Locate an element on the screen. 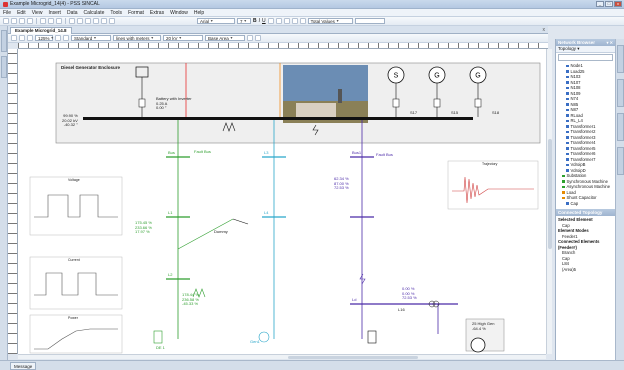 The height and width of the screenshot is (370, 624). paste-icon is located at coordinates (59, 21).